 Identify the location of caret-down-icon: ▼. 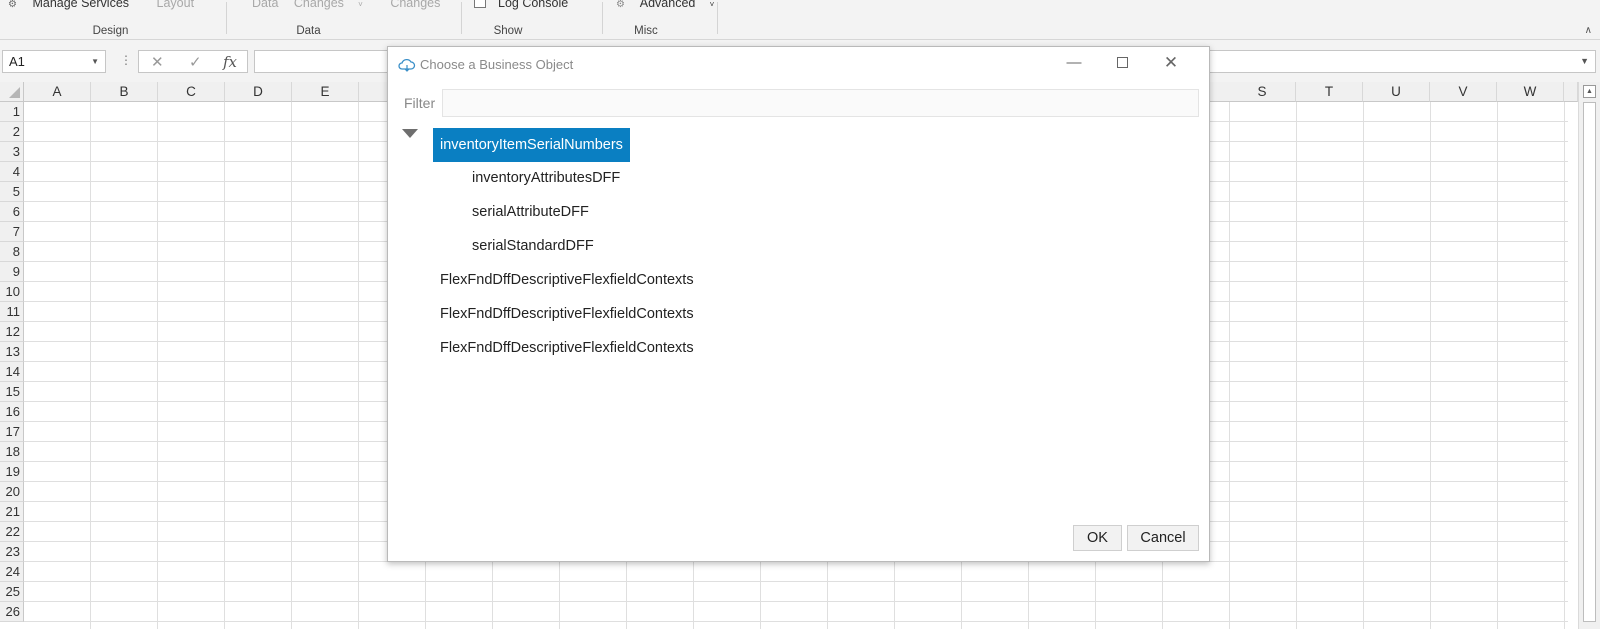
(95, 61).